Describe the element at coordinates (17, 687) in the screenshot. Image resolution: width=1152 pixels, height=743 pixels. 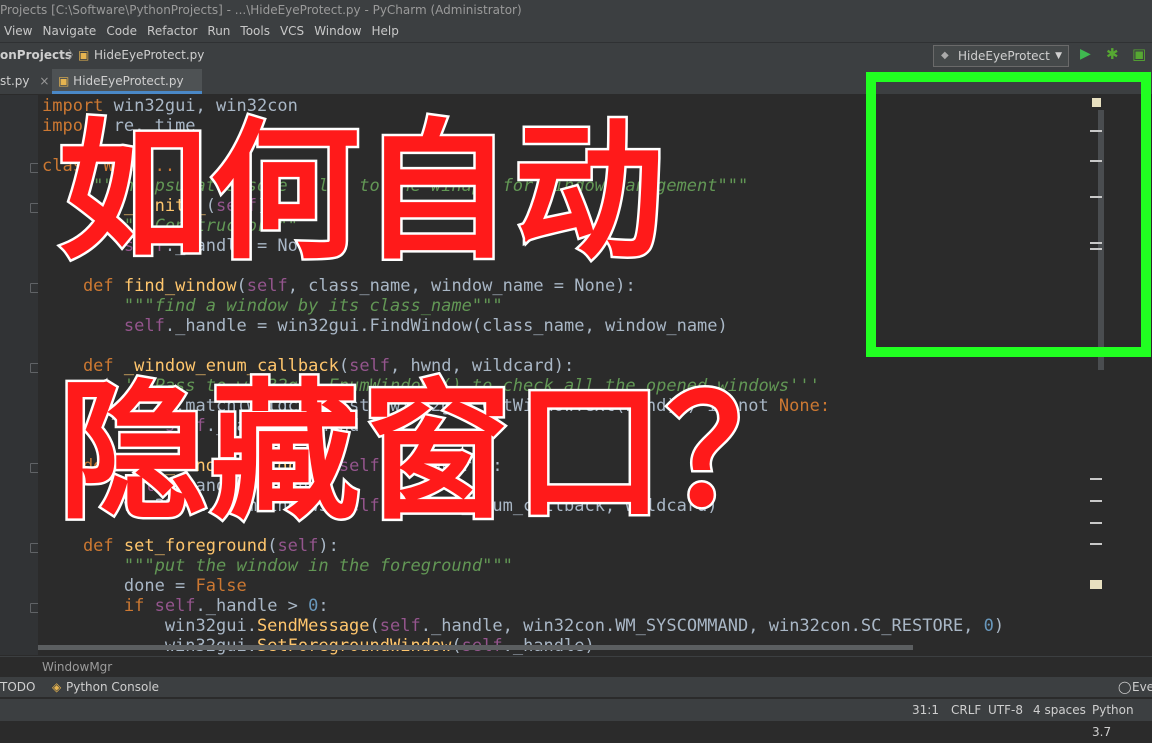
I see `todo-tool-button: TODO` at that location.